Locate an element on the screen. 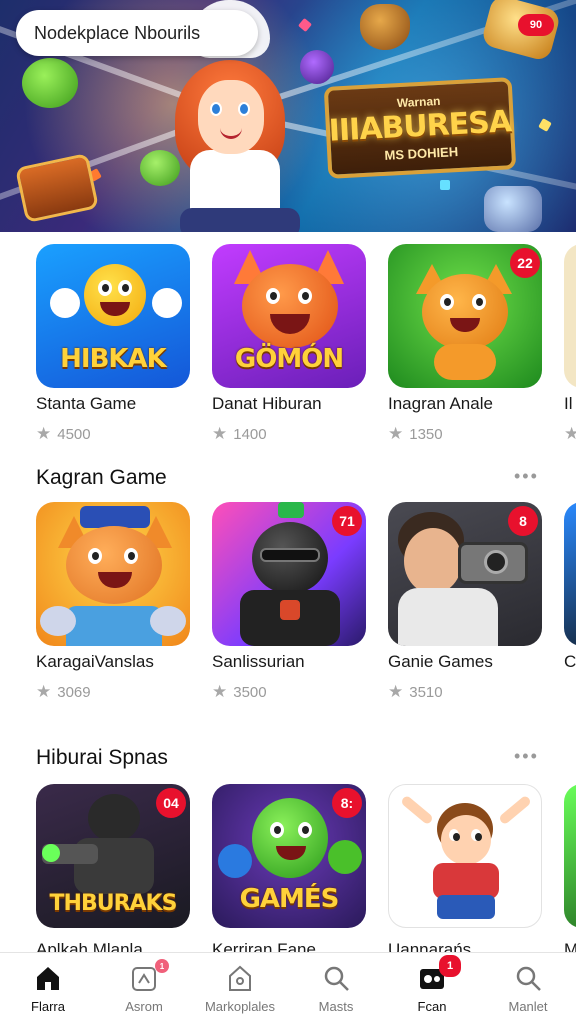 The width and height of the screenshot is (576, 1024). green-monster-toy is located at coordinates (160, 168).